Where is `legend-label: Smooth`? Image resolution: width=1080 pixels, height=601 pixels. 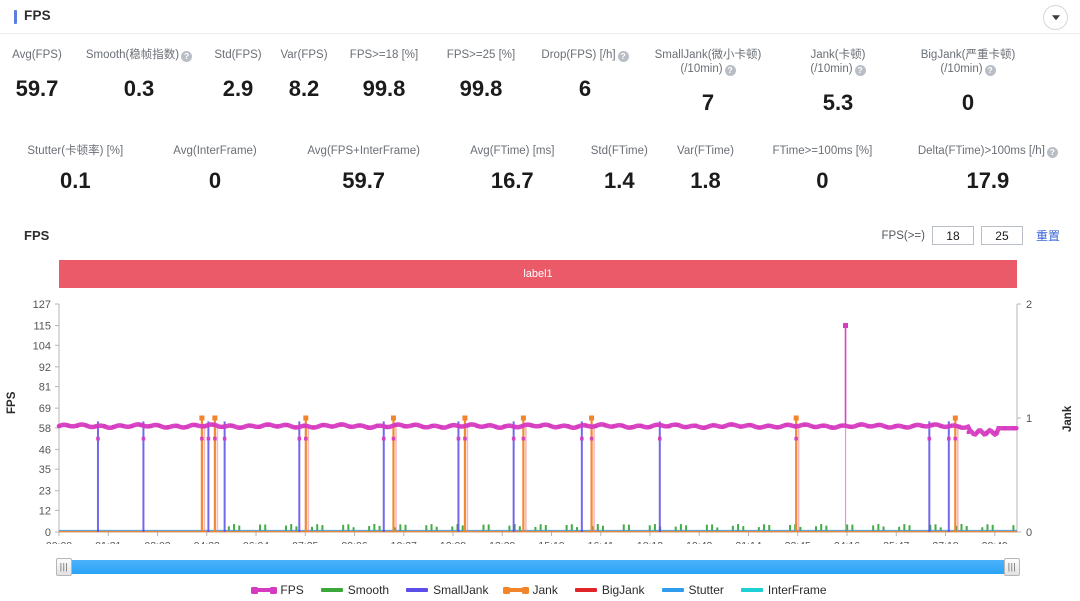 legend-label: Smooth is located at coordinates (368, 590).